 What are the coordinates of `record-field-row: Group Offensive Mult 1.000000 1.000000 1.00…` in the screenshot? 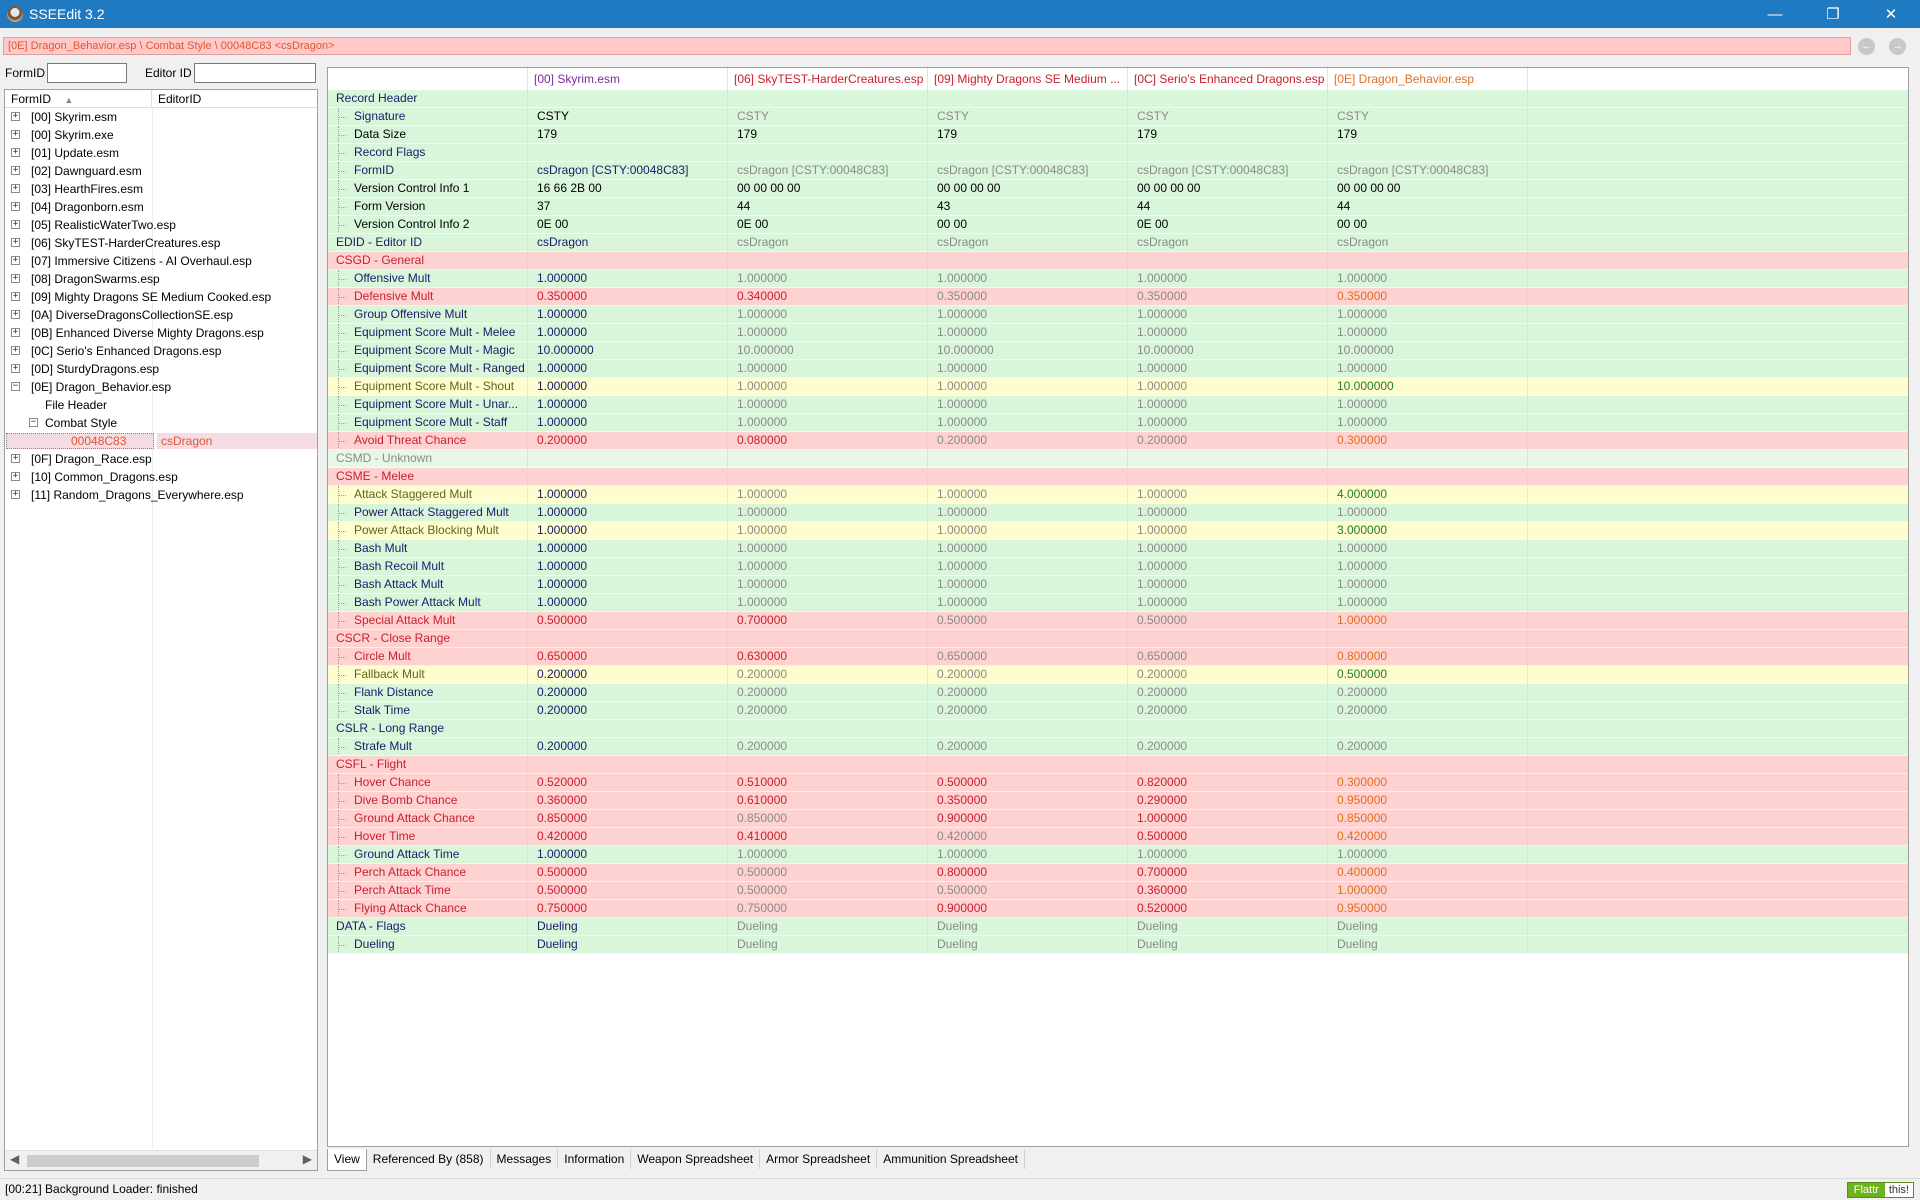 It's located at (1118, 315).